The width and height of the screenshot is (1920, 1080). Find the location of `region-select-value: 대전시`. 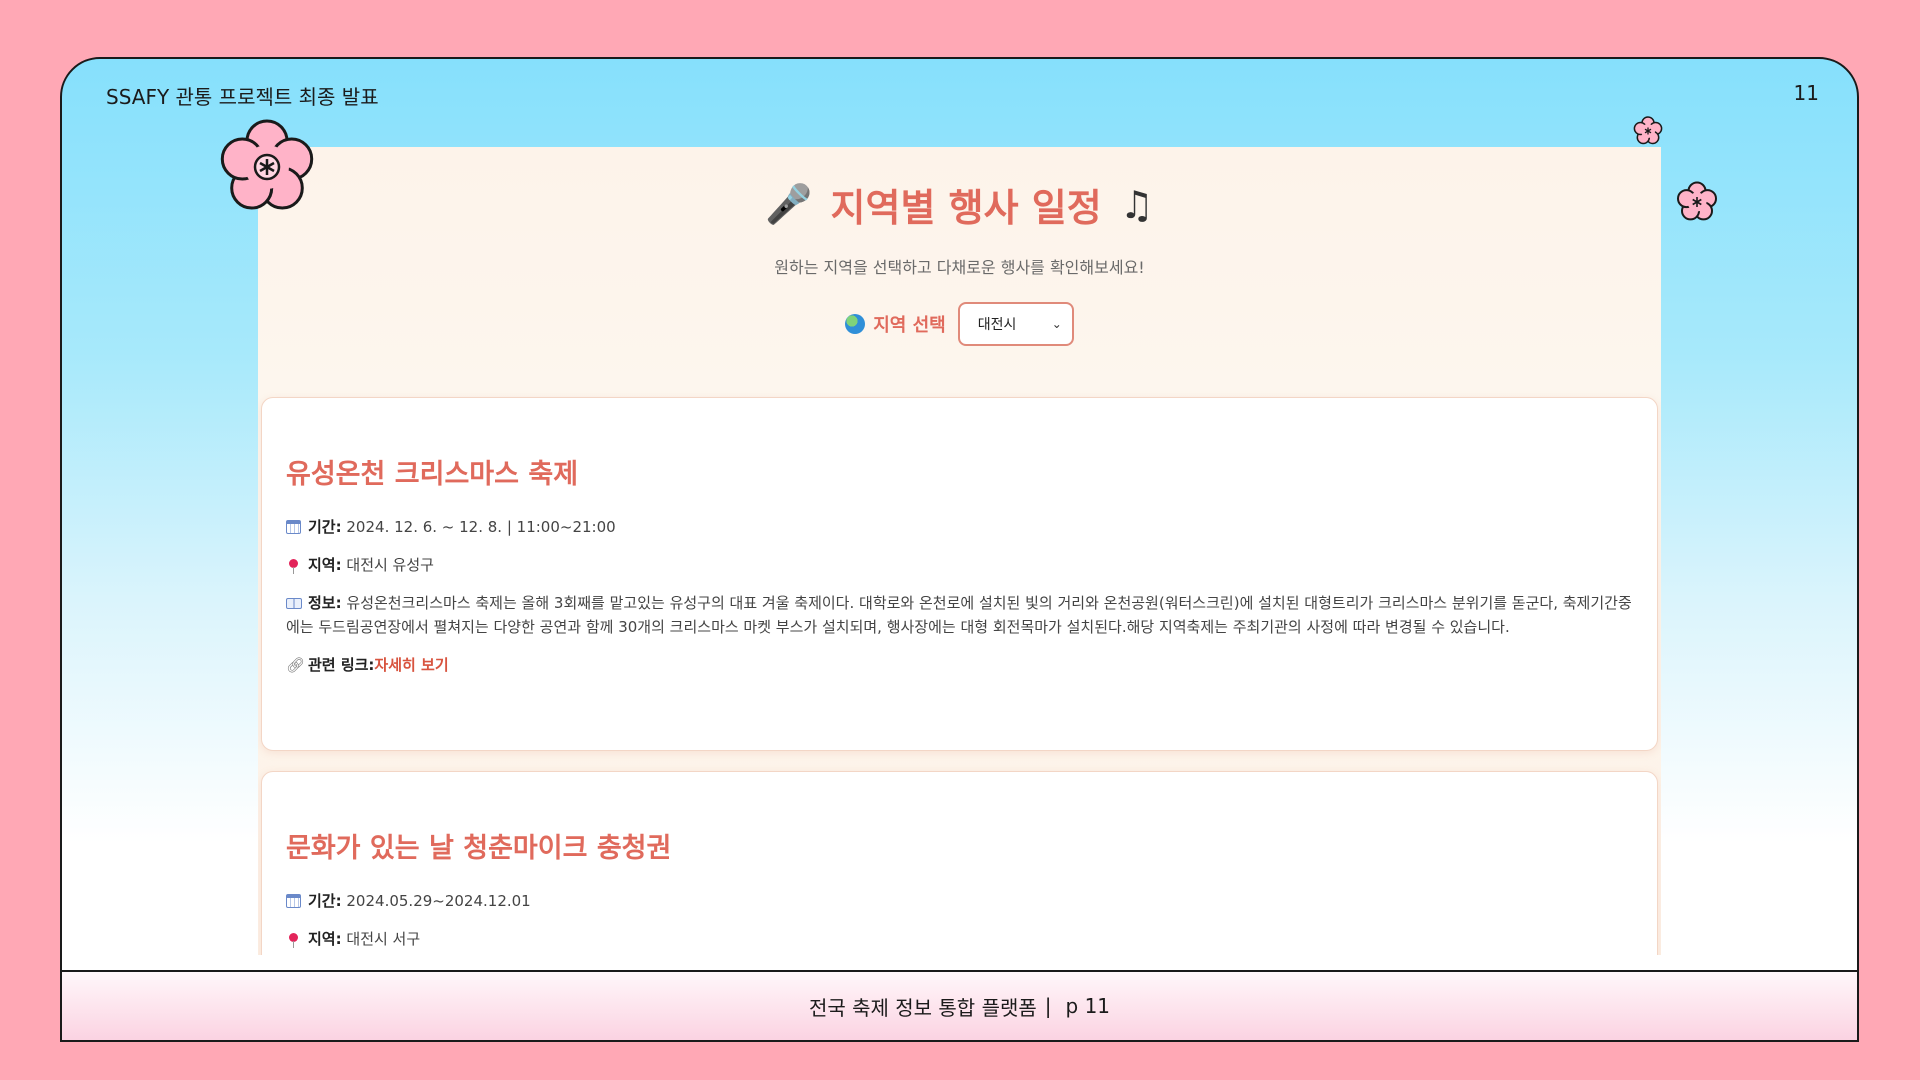

region-select-value: 대전시 is located at coordinates (997, 325).